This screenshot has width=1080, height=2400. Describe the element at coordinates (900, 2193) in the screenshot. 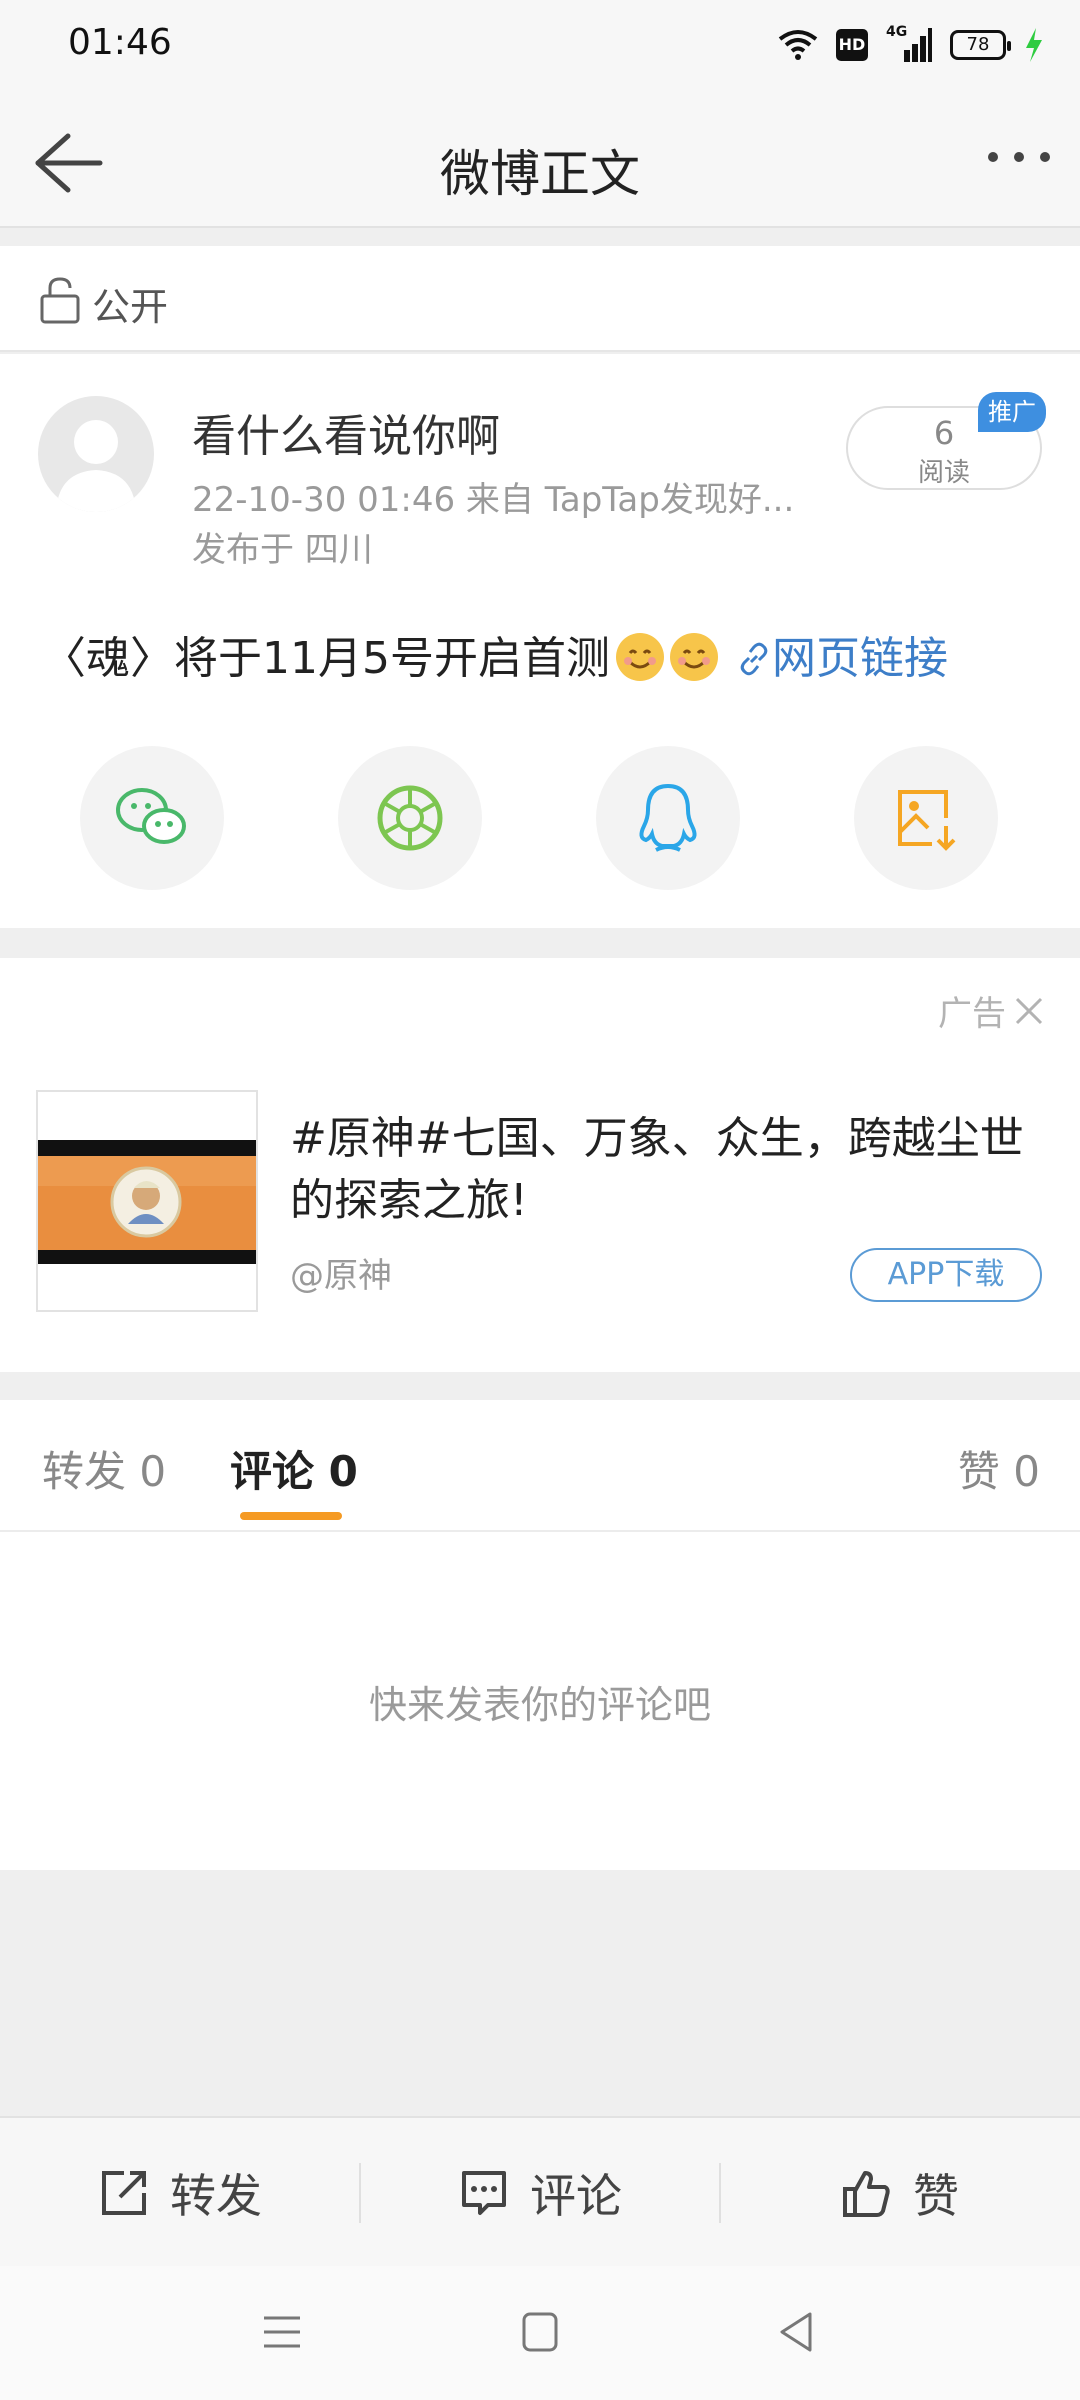

I see `like-button: 赞` at that location.